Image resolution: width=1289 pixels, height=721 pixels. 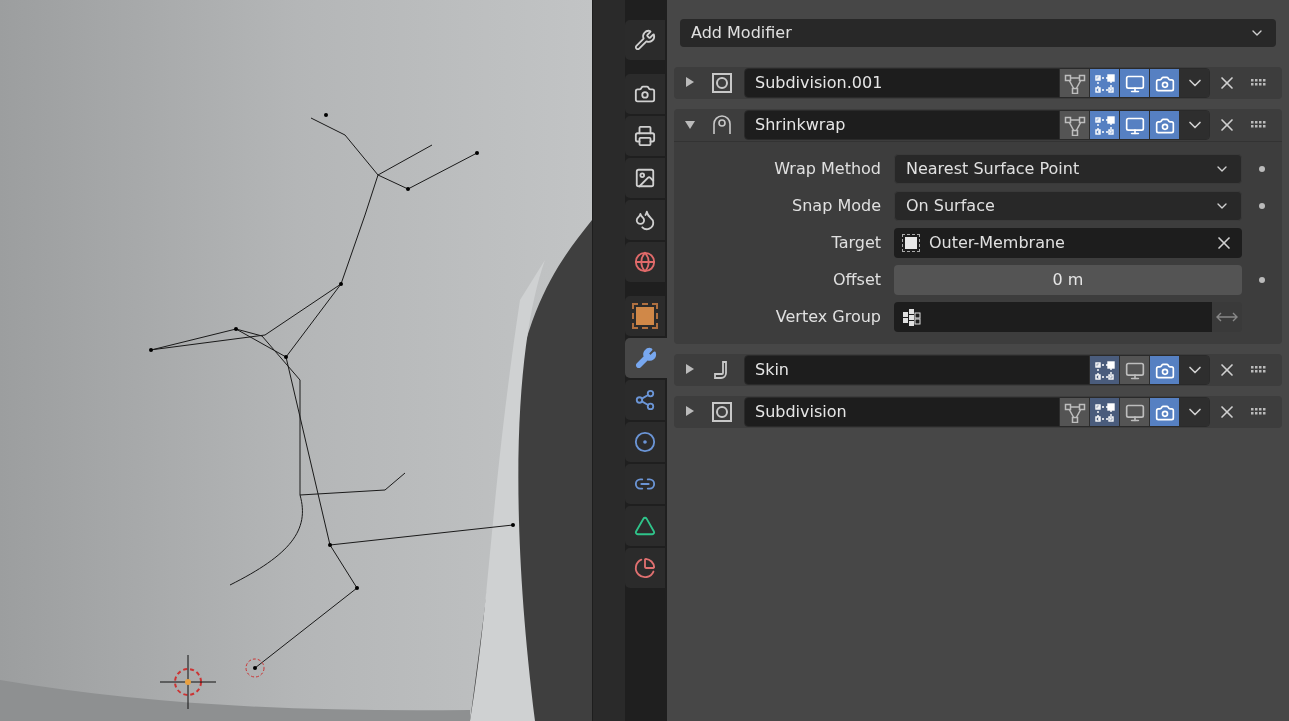 What do you see at coordinates (1068, 206) in the screenshot?
I see `dropdown-field: On Surface` at bounding box center [1068, 206].